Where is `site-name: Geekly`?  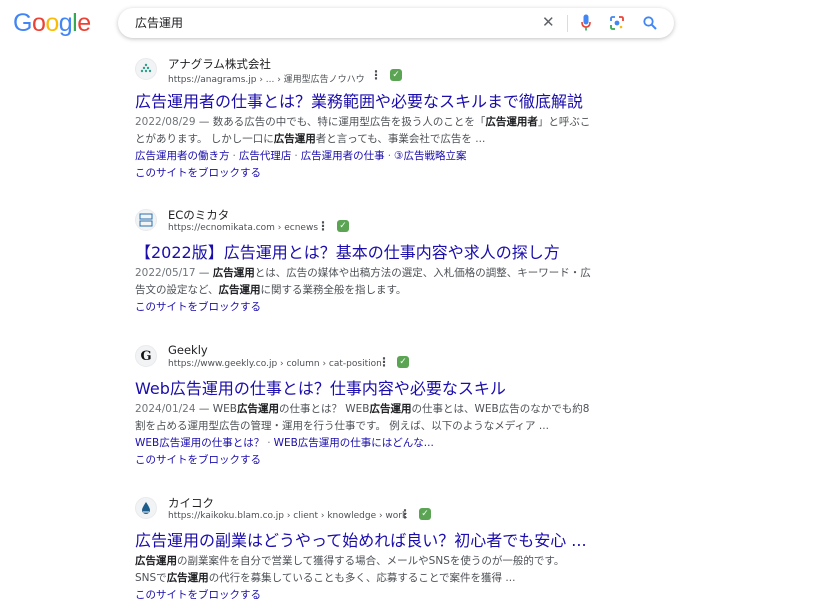
site-name: Geekly is located at coordinates (188, 350).